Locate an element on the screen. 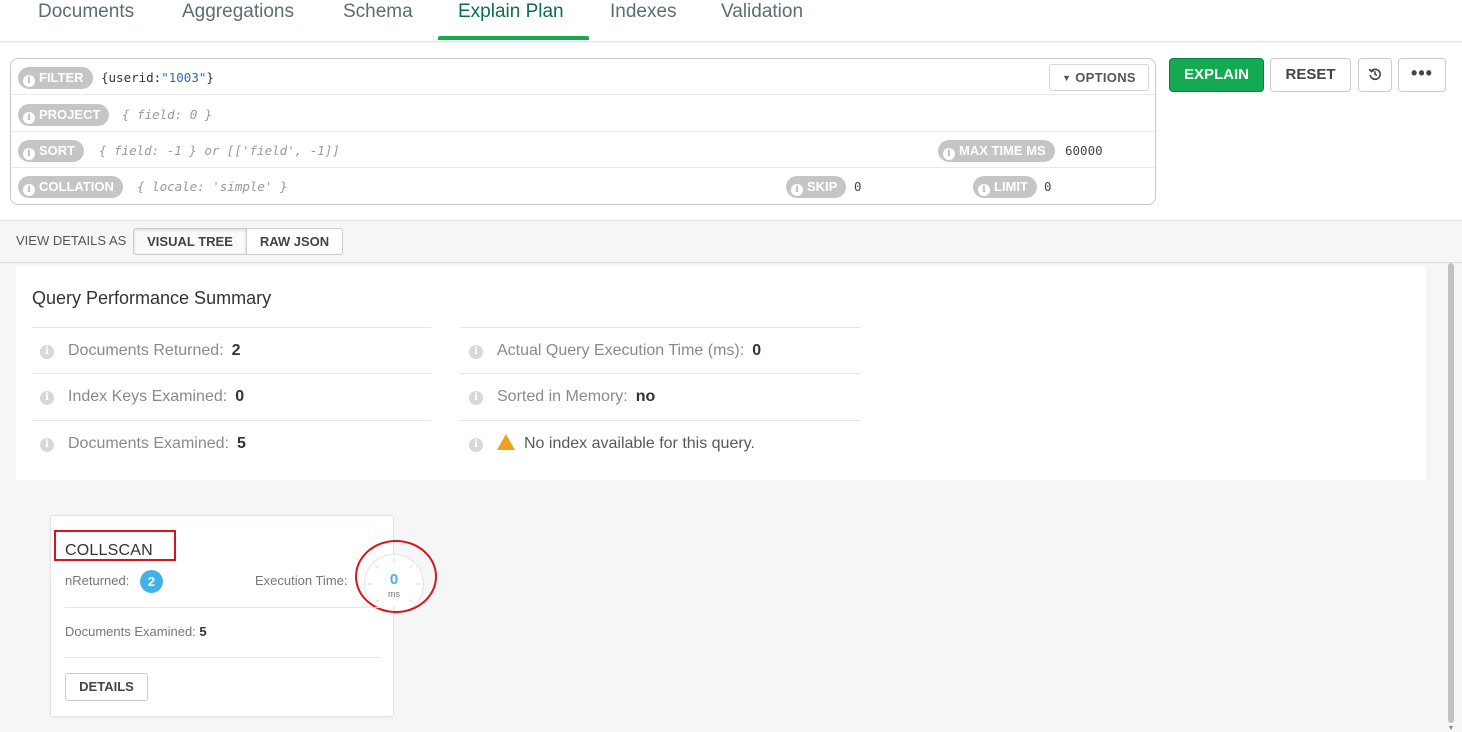 This screenshot has height=732, width=1462. scroll-down-arrow-icon: ▼ is located at coordinates (1451, 728).